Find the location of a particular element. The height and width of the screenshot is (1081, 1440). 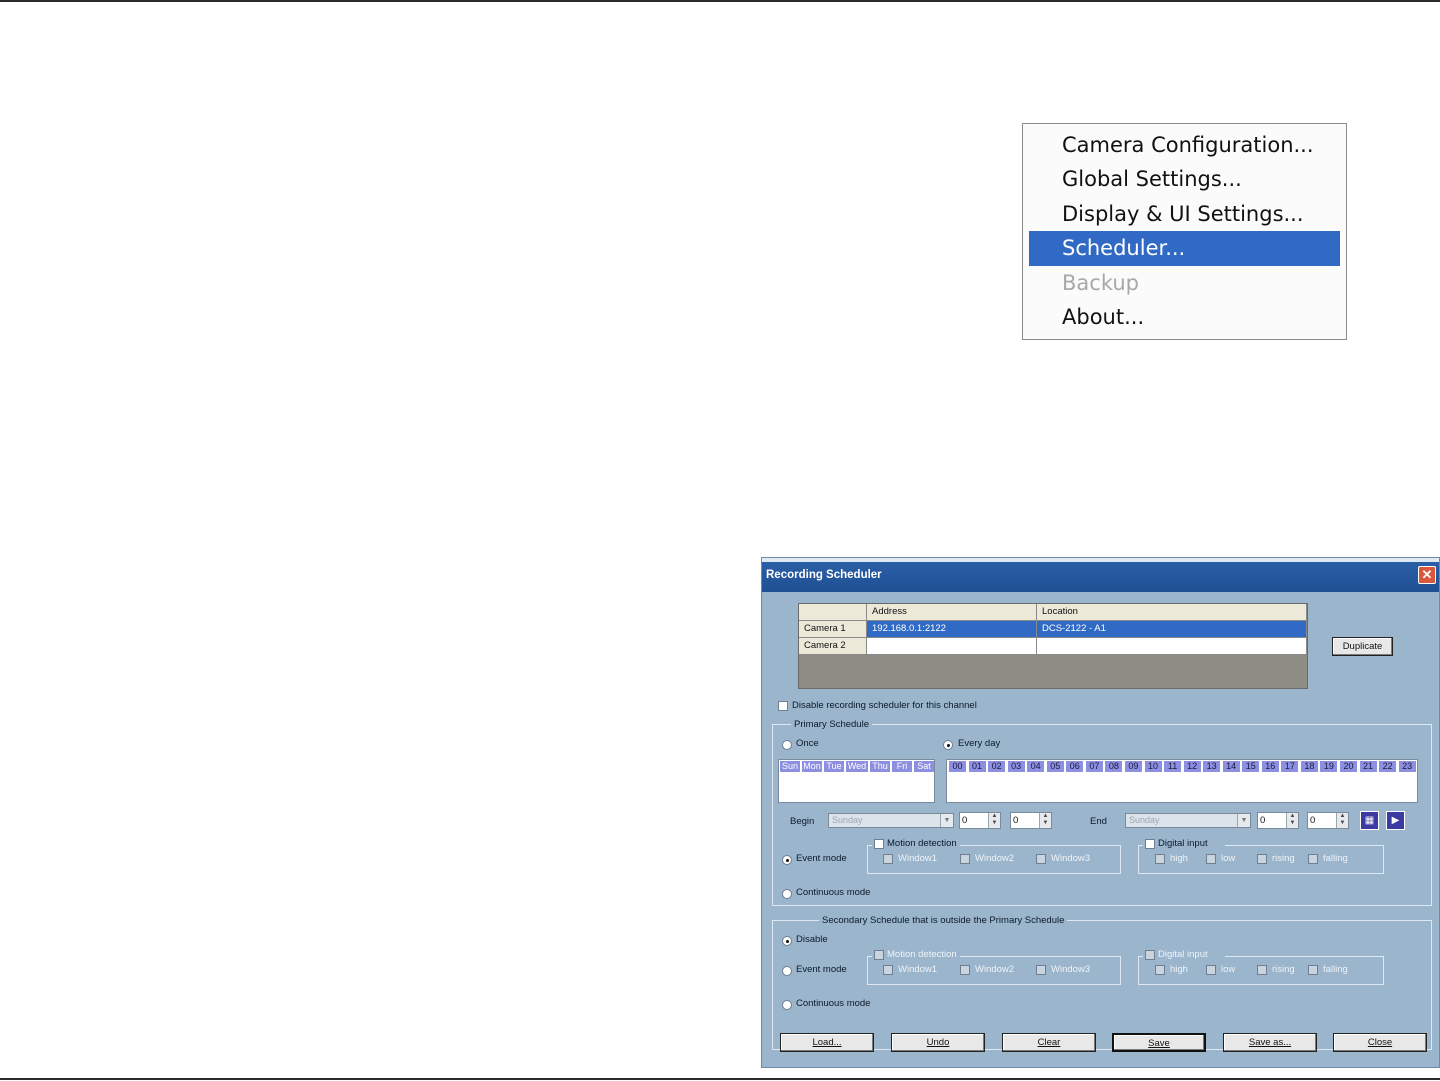

begin-hour-stepper: 0 ▲ ▼ is located at coordinates (980, 820).